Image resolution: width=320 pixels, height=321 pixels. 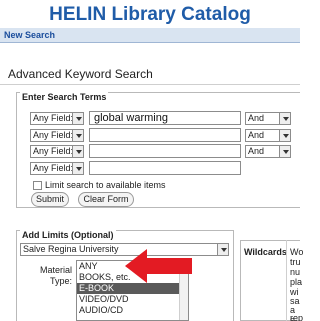 What do you see at coordinates (296, 282) in the screenshot?
I see `wildcards-text-line: pla` at bounding box center [296, 282].